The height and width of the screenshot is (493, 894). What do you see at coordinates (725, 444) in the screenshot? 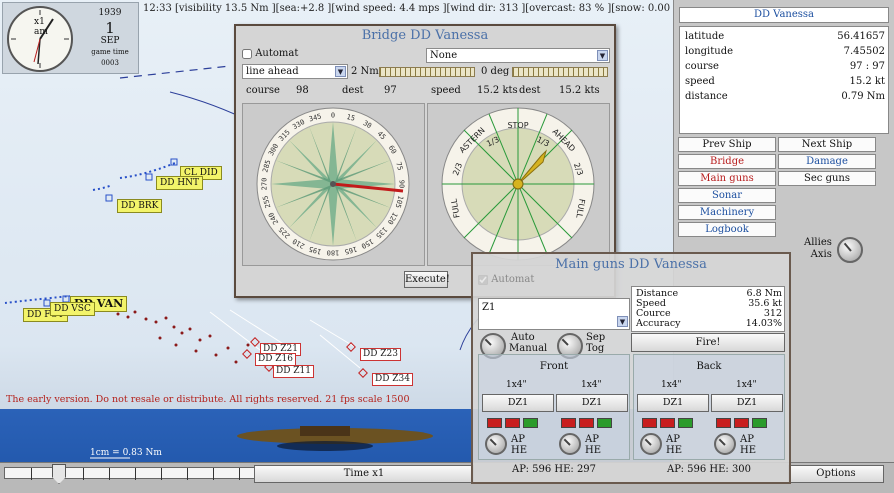
I see `back-gun-2-ammo-knob` at bounding box center [725, 444].